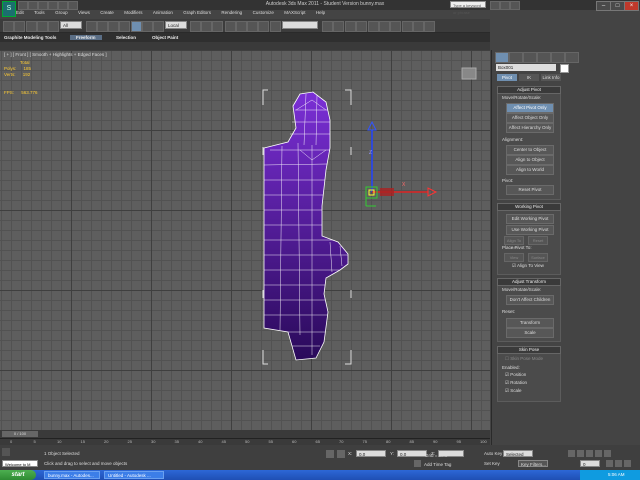 This screenshot has height=480, width=640. What do you see at coordinates (252, 26) in the screenshot?
I see `percent-snap-icon` at bounding box center [252, 26].